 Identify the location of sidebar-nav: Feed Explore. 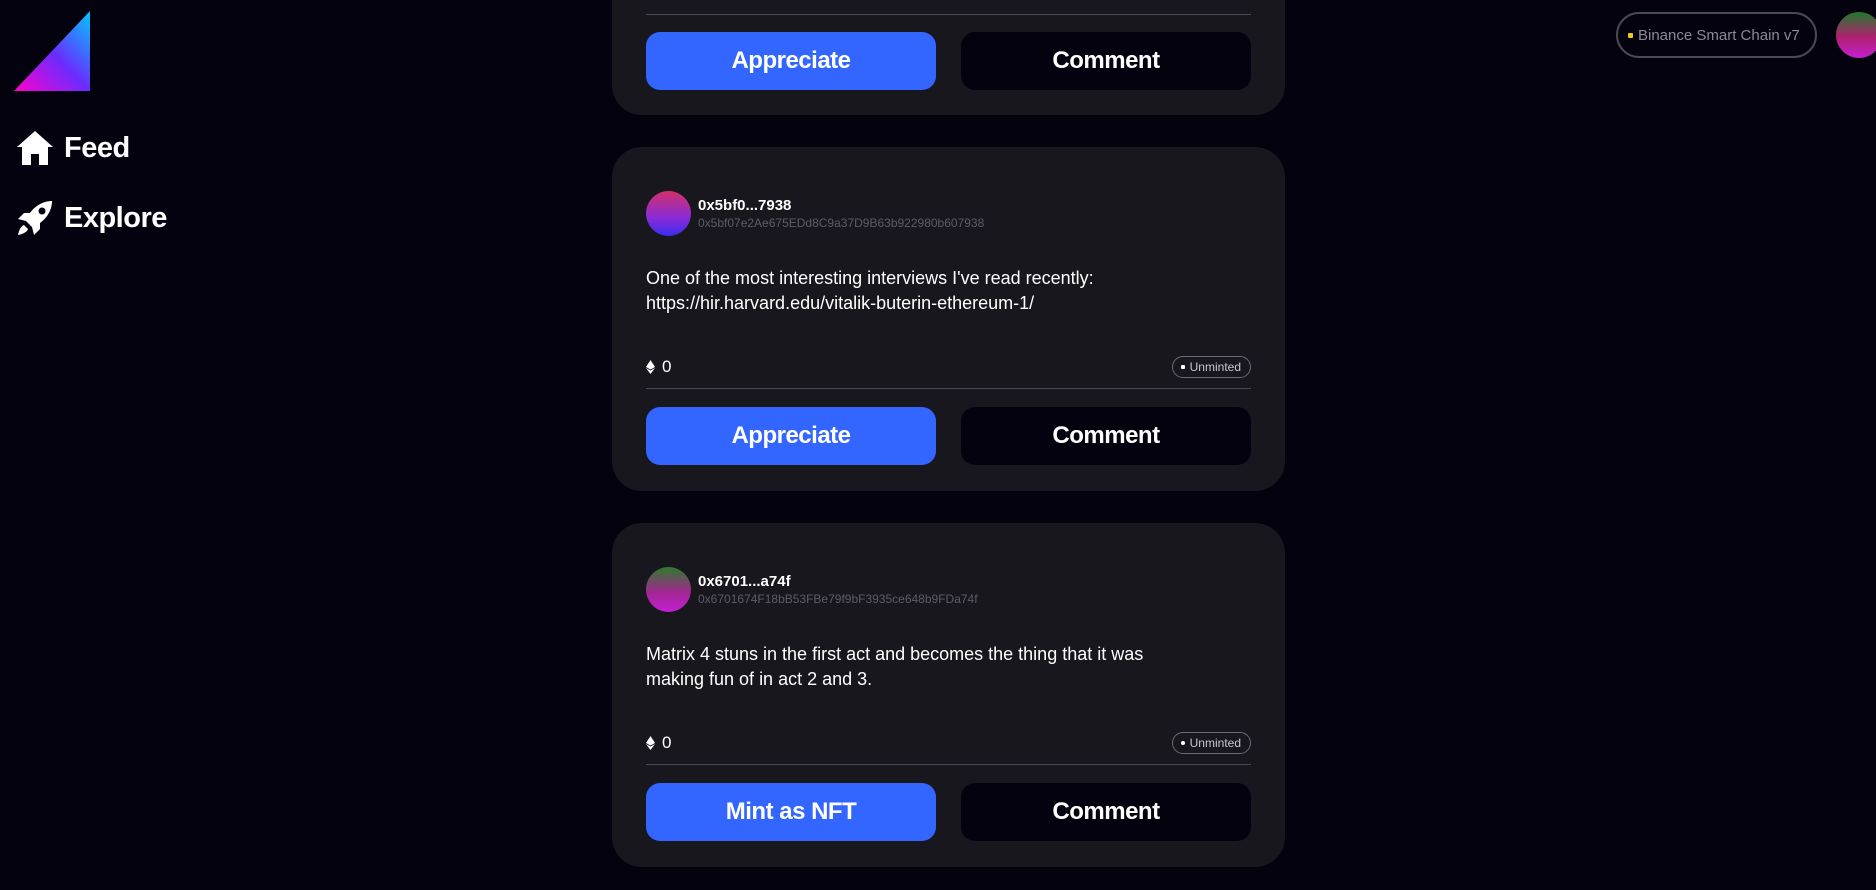
(91, 198).